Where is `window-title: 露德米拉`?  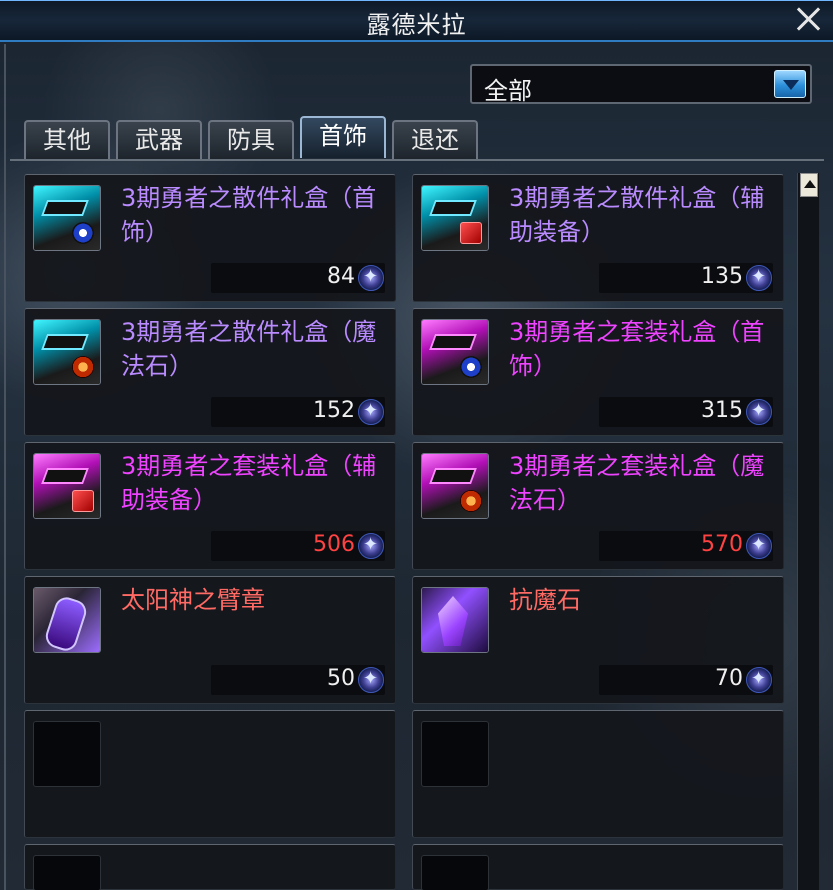
window-title: 露德米拉 is located at coordinates (416, 25).